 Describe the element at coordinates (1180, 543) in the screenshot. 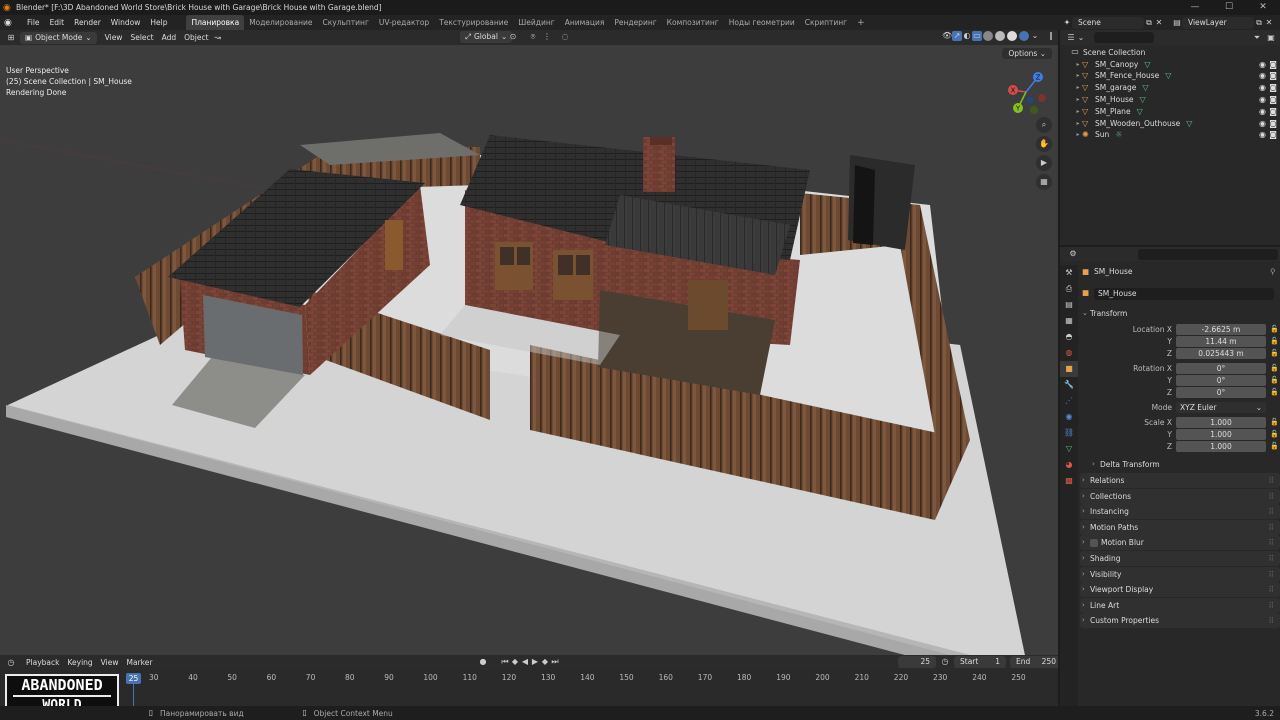

I see `property-panel-header: › Motion Blur ⠿` at that location.